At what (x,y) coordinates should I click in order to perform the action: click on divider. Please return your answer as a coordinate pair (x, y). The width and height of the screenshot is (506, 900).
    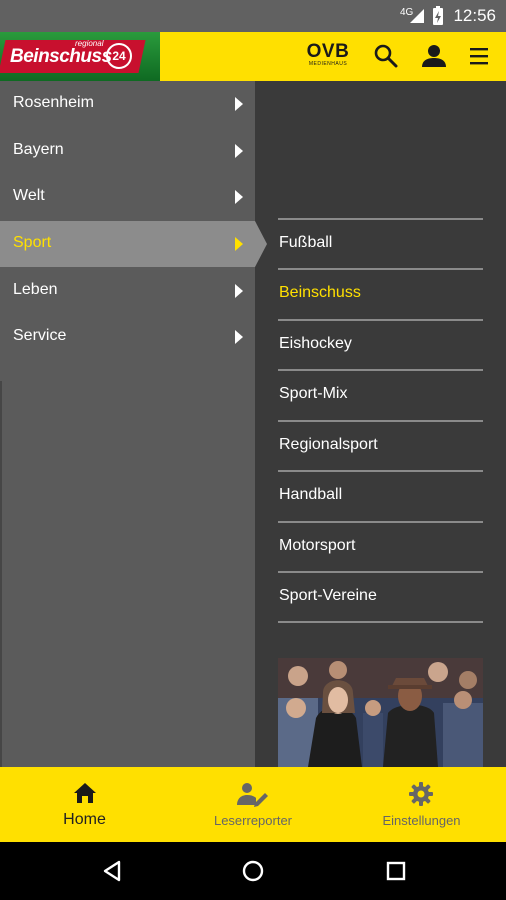
    Looking at the image, I should click on (380, 622).